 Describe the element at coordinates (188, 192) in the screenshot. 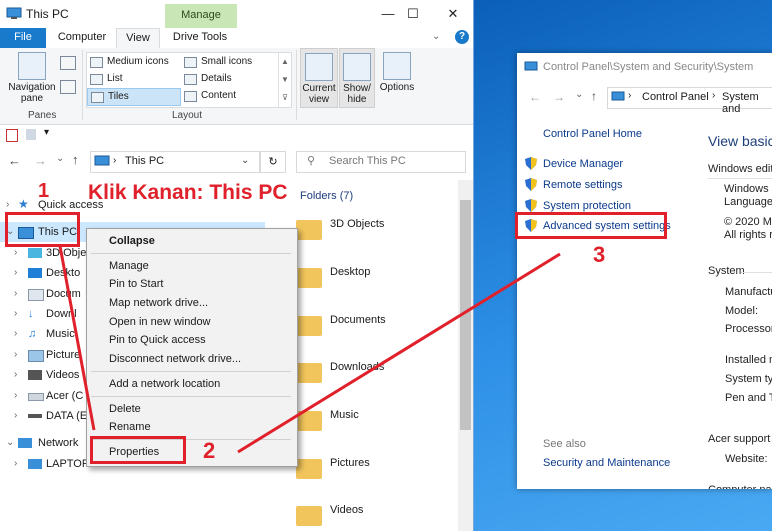

I see `step-1-instruction: Klik Kanan: This PC` at that location.